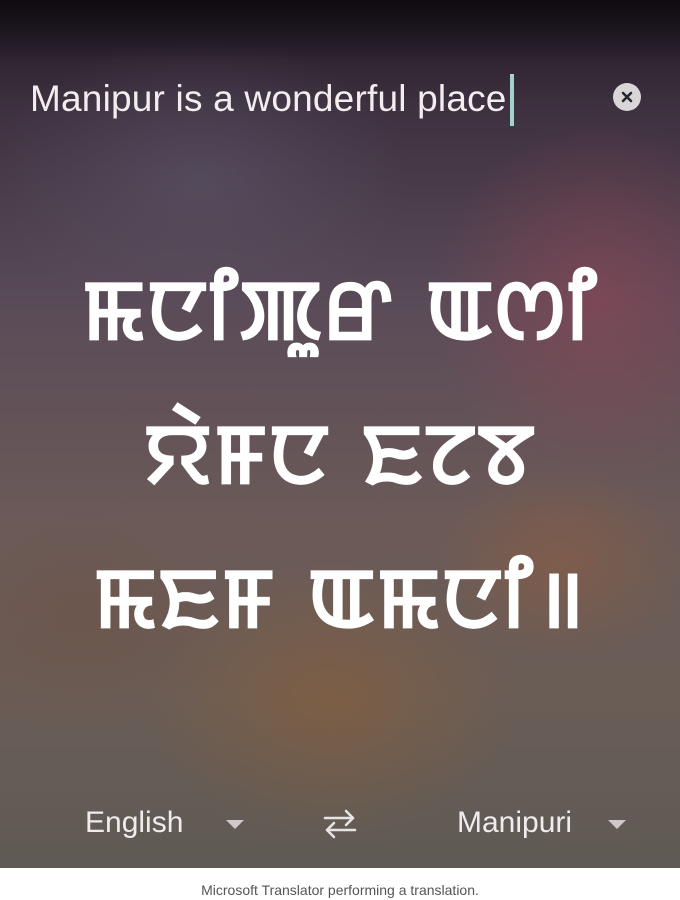 The width and height of the screenshot is (680, 900). I want to click on translation-line-2: ꯌꯥꯝꯅ ꯐꯖꯕ, so click(340, 454).